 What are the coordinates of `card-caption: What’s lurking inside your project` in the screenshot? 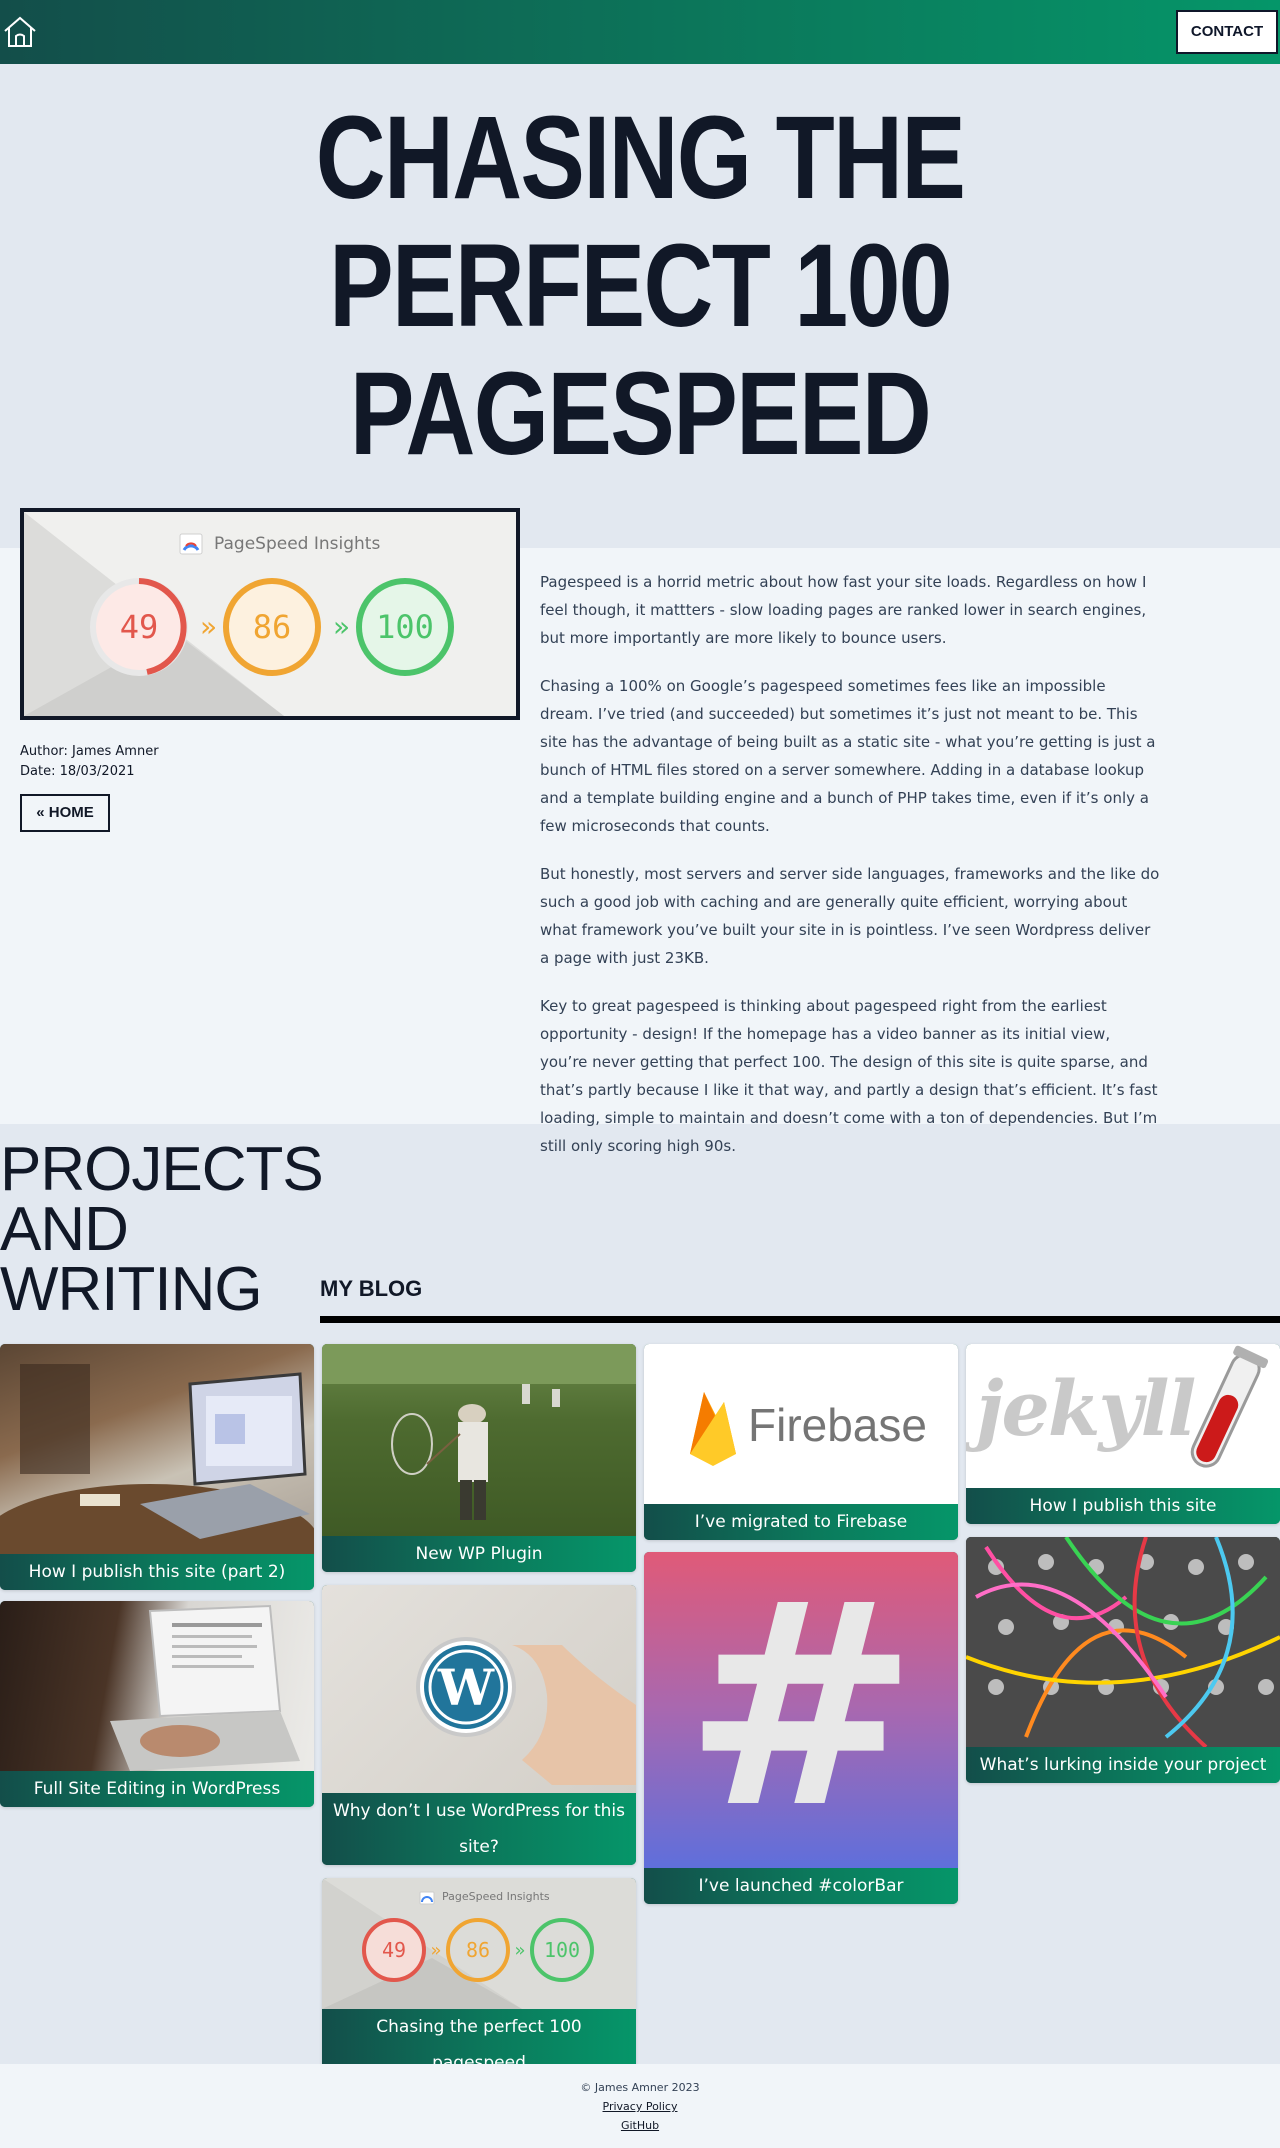 It's located at (1123, 1765).